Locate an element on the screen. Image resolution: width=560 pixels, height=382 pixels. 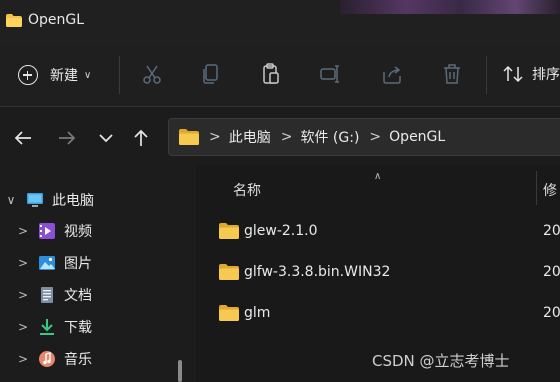
sidebar-item-label: 文档 is located at coordinates (78, 296).